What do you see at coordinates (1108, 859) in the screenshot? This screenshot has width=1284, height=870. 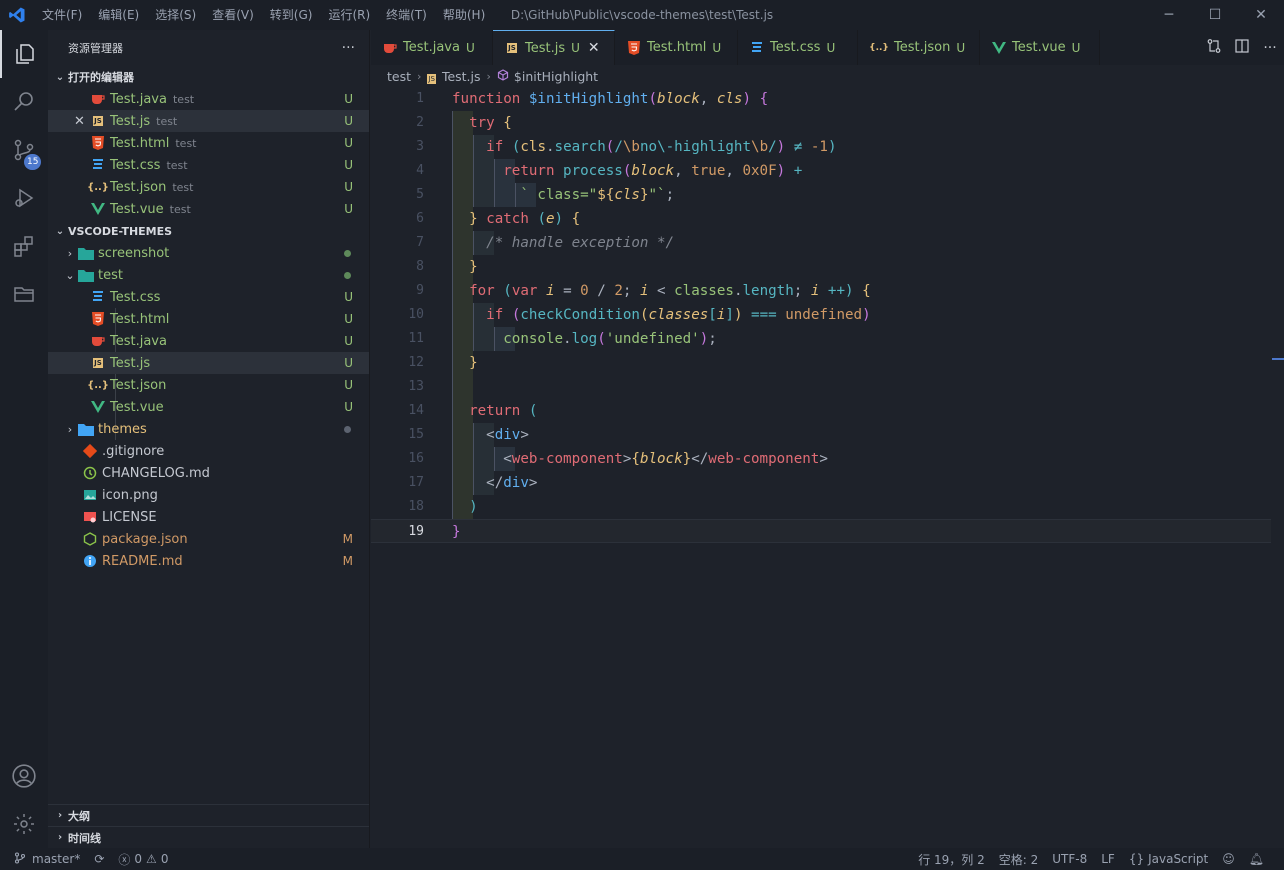 I see `end-of-line: LF` at bounding box center [1108, 859].